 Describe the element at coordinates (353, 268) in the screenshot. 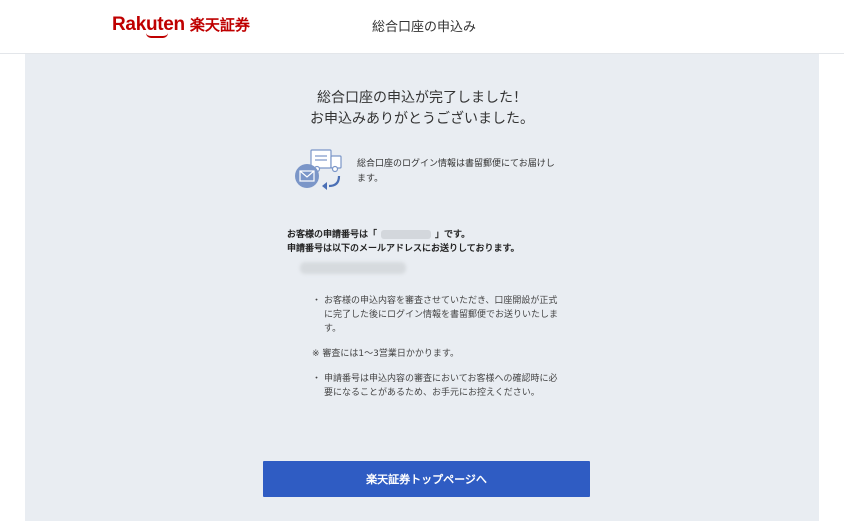

I see `masked-email-address` at that location.